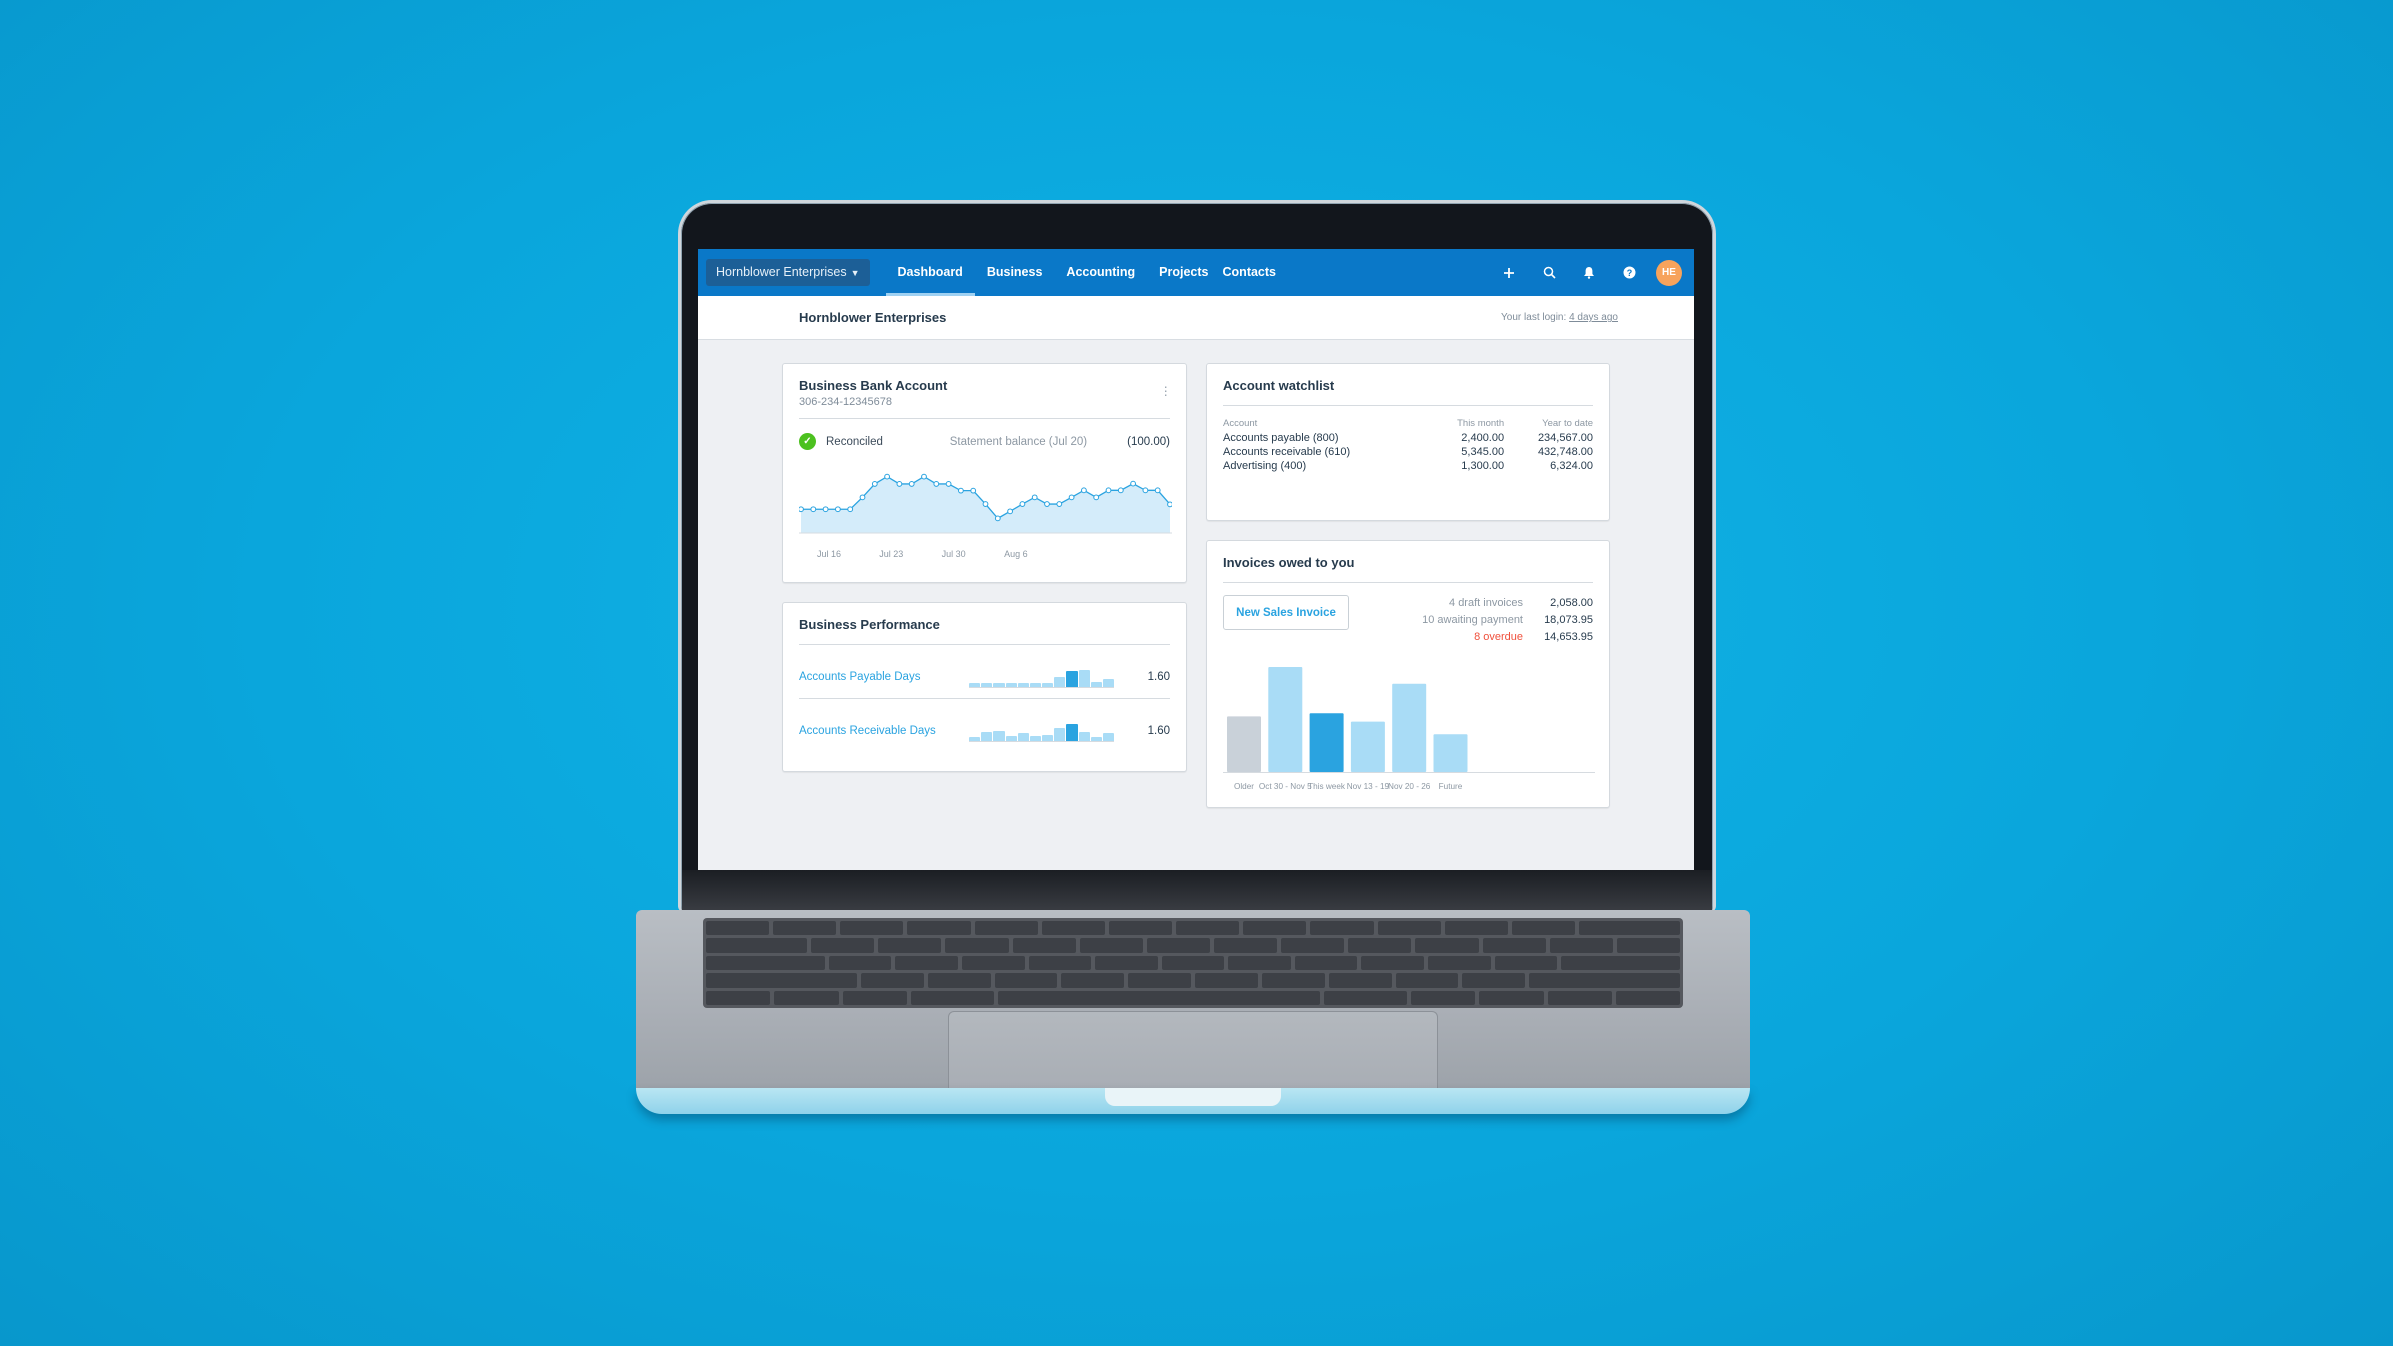 The width and height of the screenshot is (2393, 1346). What do you see at coordinates (1567, 423) in the screenshot?
I see `column-header-ytd: Year to date` at bounding box center [1567, 423].